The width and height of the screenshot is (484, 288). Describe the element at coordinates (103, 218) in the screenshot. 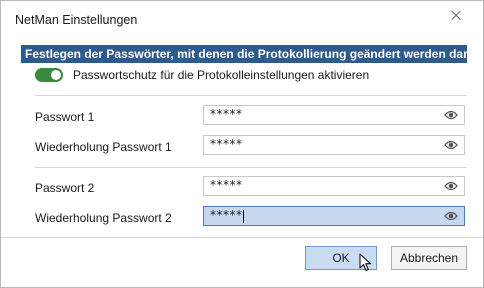

I see `password-2-repeat-label: Wiederholung Passwort 2` at that location.